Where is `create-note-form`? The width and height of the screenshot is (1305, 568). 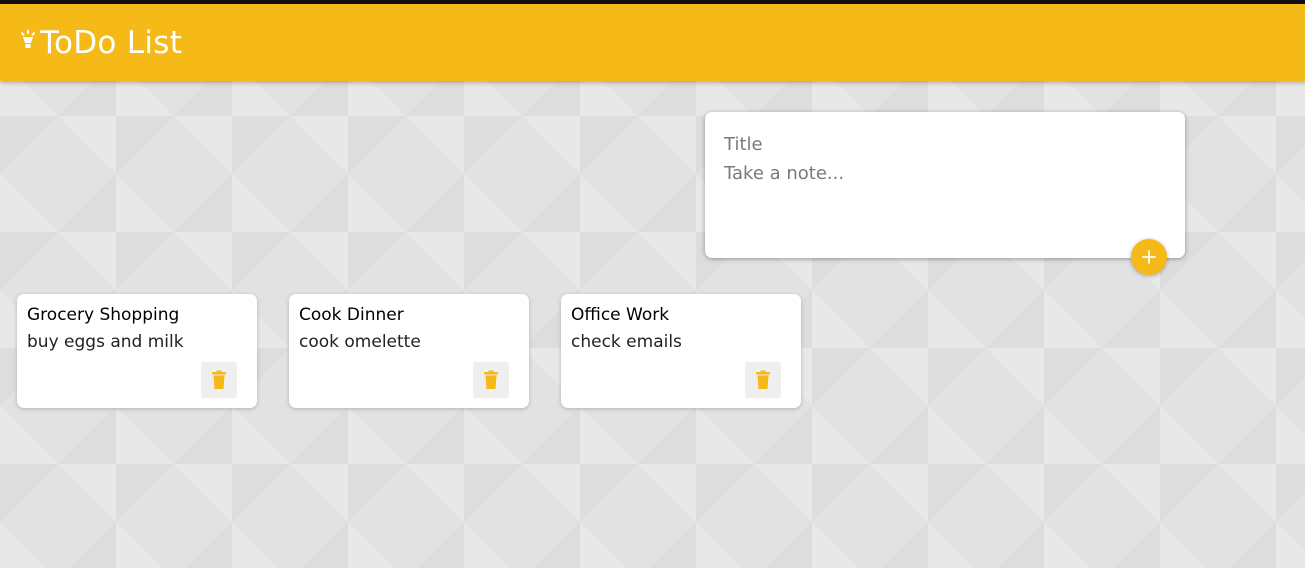 create-note-form is located at coordinates (945, 193).